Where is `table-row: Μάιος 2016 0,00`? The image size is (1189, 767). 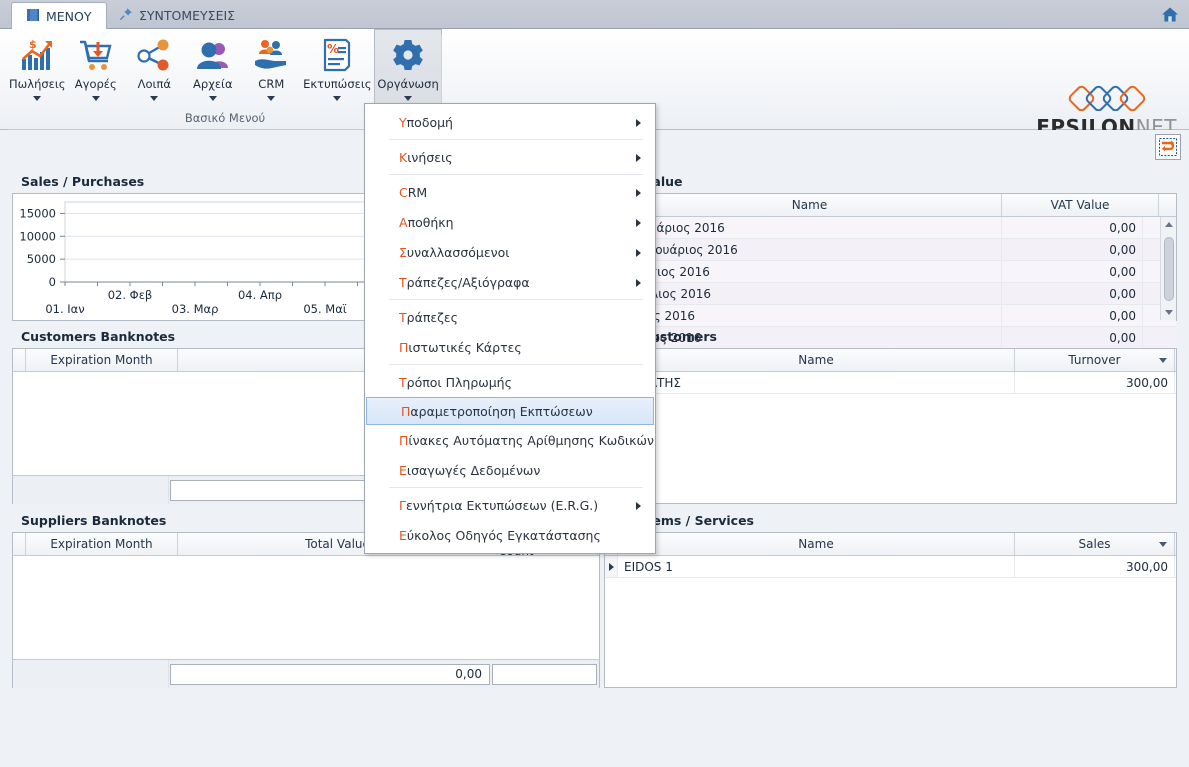
table-row: Μάιος 2016 0,00 is located at coordinates (890, 316).